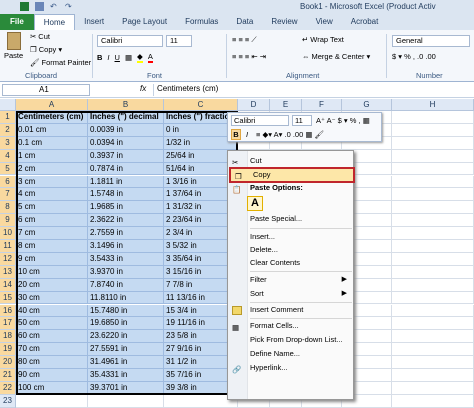 The image size is (474, 408). Describe the element at coordinates (126, 143) in the screenshot. I see `cell-b3: 0.0394 in` at that location.